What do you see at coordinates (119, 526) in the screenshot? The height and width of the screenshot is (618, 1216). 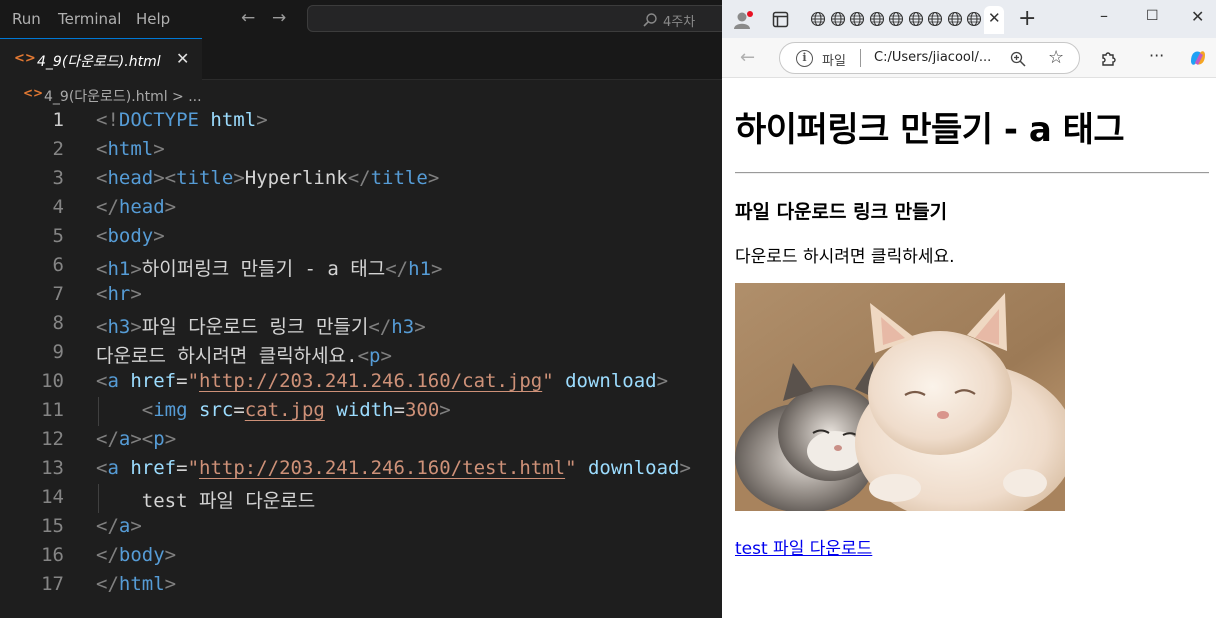 I see `code-text: </a>` at bounding box center [119, 526].